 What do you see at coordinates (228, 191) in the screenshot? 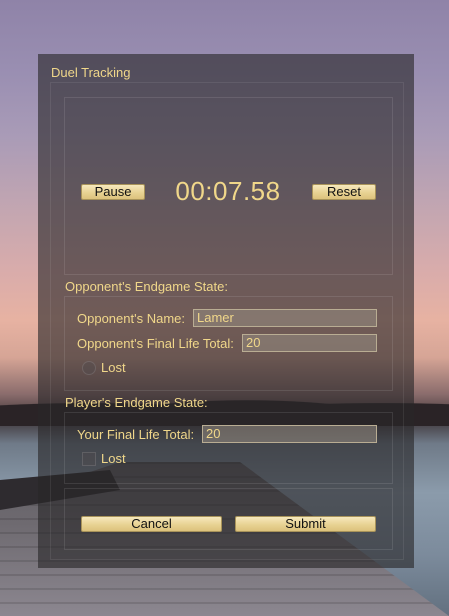
I see `timer-display: 00:07.58` at bounding box center [228, 191].